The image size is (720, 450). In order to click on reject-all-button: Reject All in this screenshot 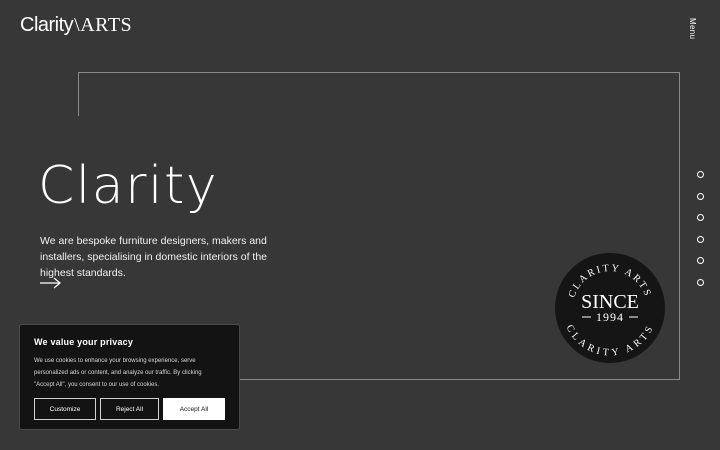, I will do `click(129, 409)`.